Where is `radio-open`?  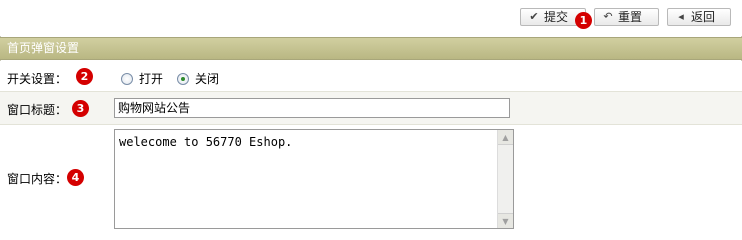 radio-open is located at coordinates (127, 78).